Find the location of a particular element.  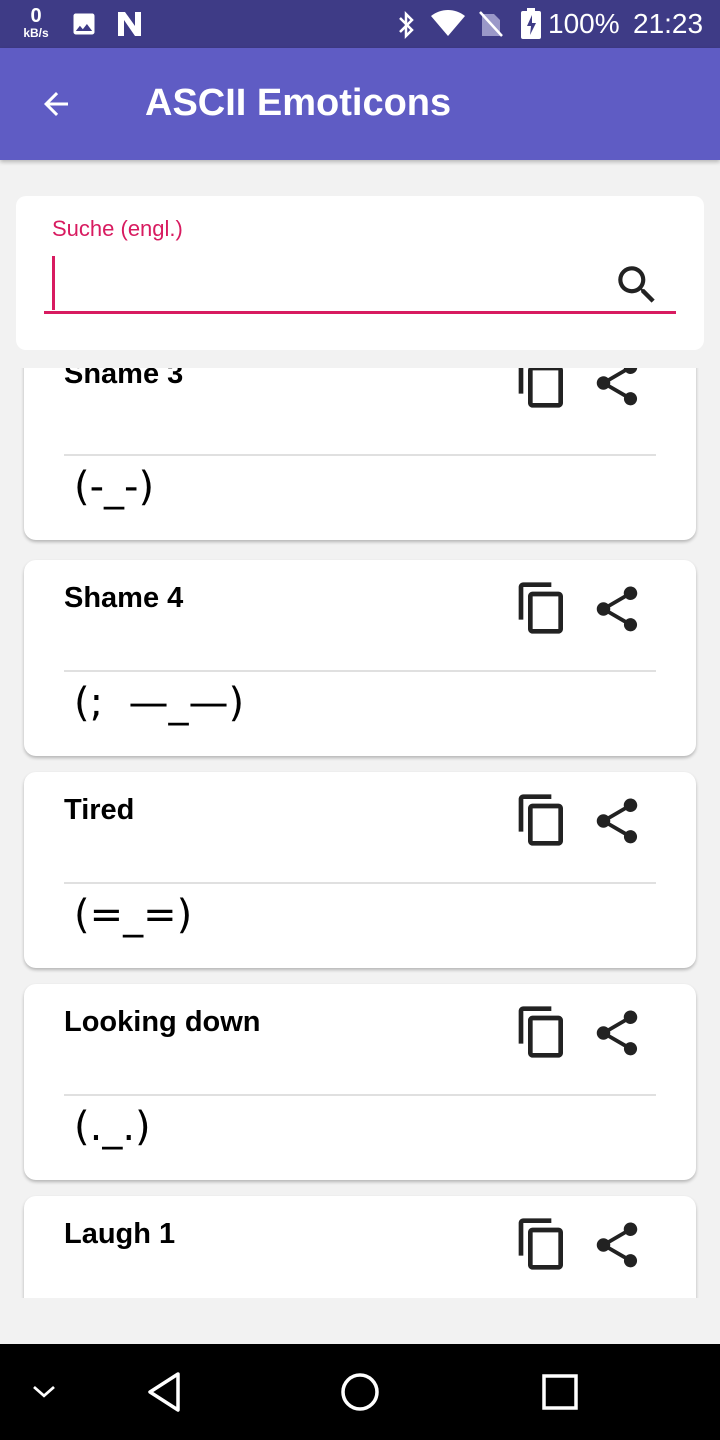

recents-square-icon is located at coordinates (560, 1392).